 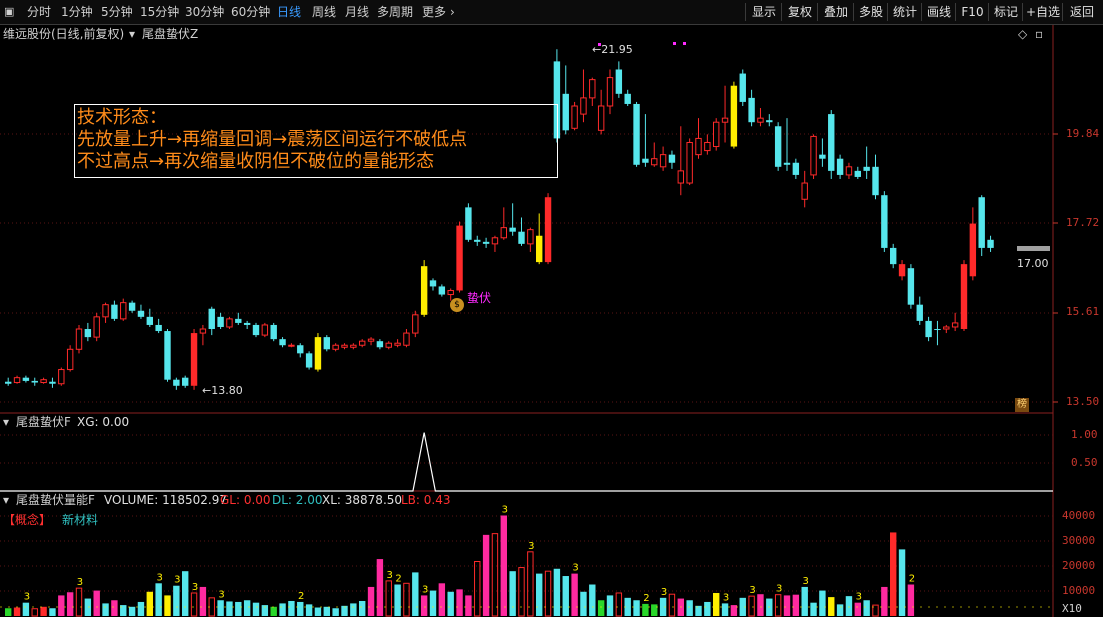 What do you see at coordinates (1079, 565) in the screenshot?
I see `volume-tick: 20000` at bounding box center [1079, 565].